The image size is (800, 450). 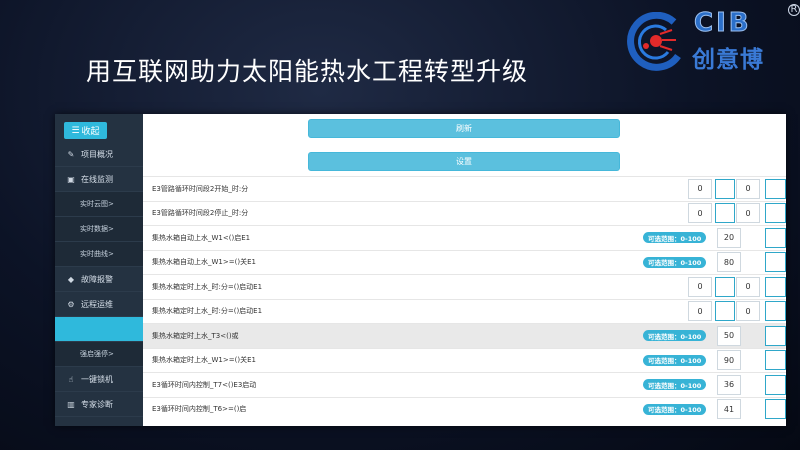 What do you see at coordinates (654, 41) in the screenshot?
I see `logo-mark-icon` at bounding box center [654, 41].